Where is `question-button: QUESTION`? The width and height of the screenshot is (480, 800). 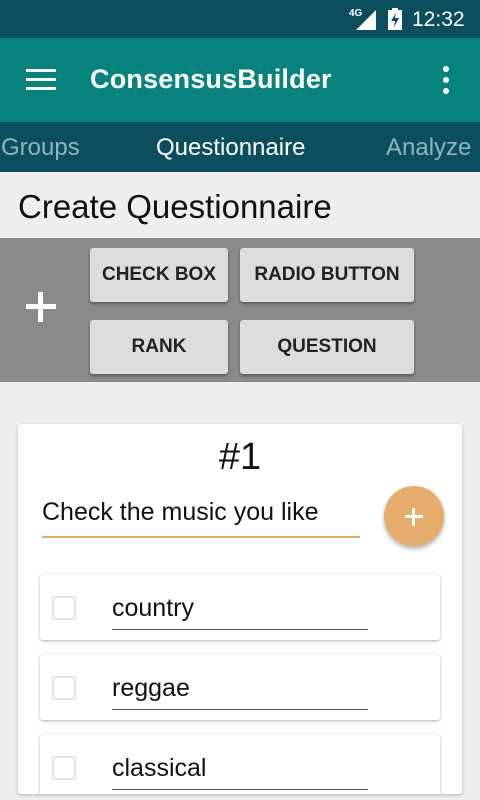 question-button: QUESTION is located at coordinates (327, 347).